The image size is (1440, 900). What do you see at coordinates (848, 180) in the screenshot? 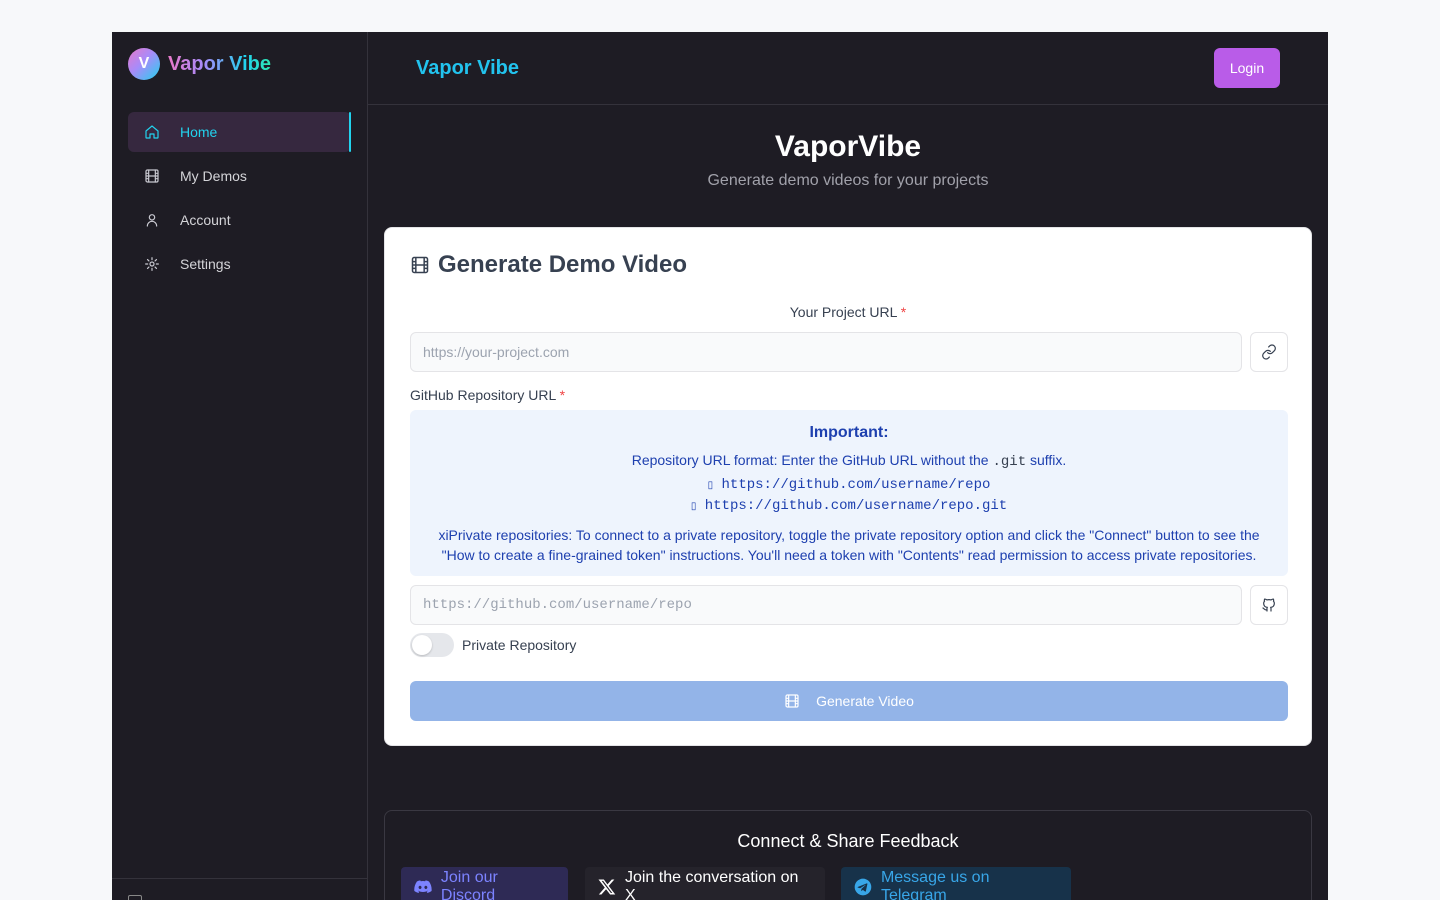
I see `page-subtitle: Generate demo videos for your projects` at bounding box center [848, 180].